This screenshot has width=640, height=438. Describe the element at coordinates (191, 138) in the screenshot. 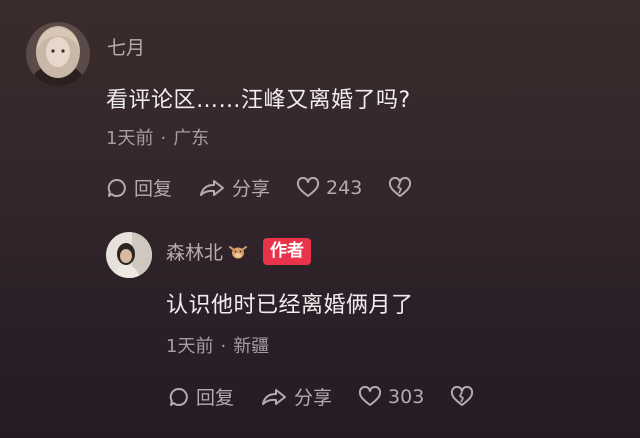

I see `comment-location: 广东` at that location.